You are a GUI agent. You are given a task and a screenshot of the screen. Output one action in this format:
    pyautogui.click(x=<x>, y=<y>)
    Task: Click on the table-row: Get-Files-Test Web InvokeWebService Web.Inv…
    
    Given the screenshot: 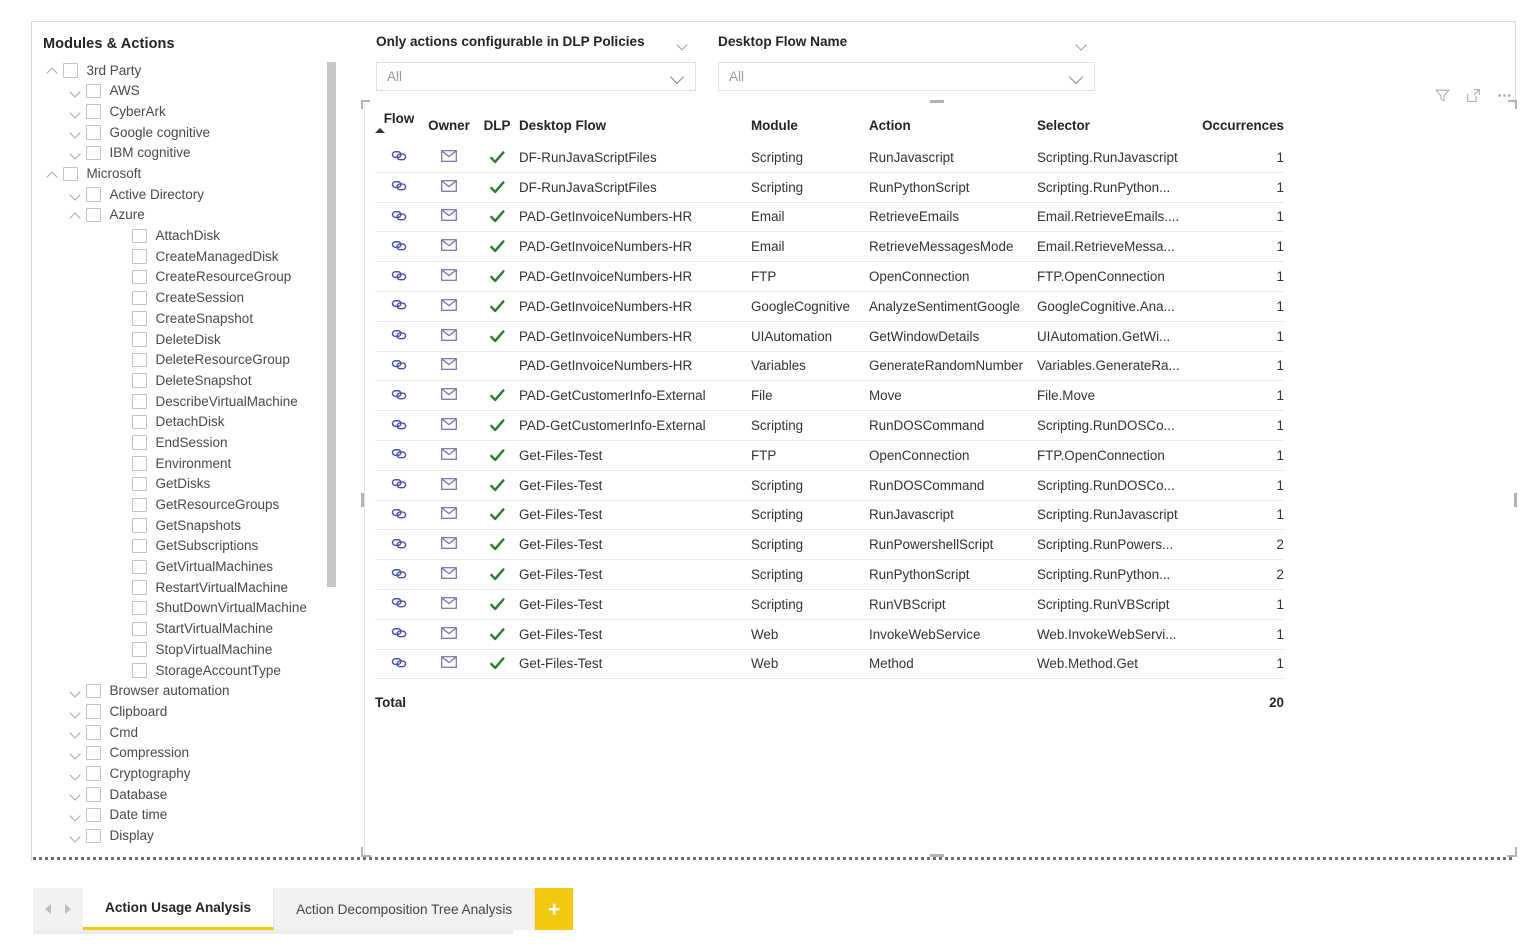 What is the action you would take?
    pyautogui.click(x=829, y=634)
    